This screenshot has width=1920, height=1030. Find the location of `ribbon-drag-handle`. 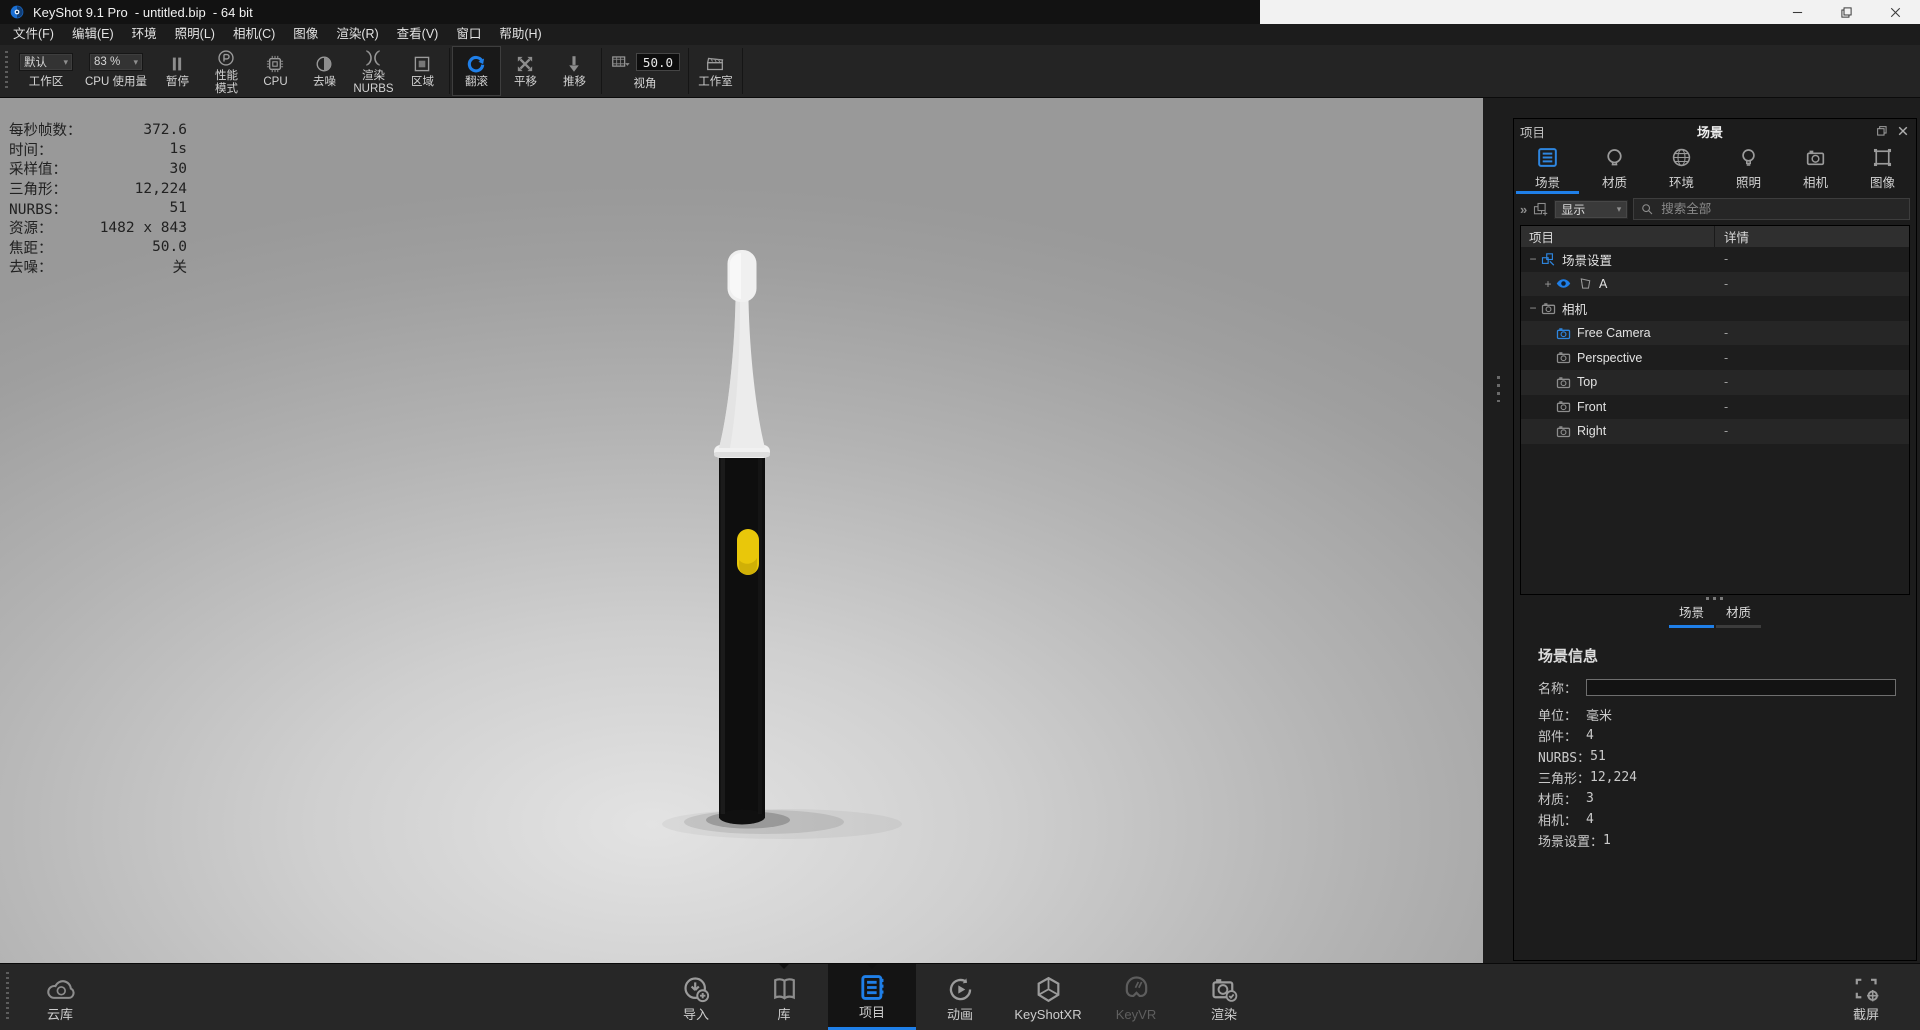

ribbon-drag-handle is located at coordinates (7, 997).